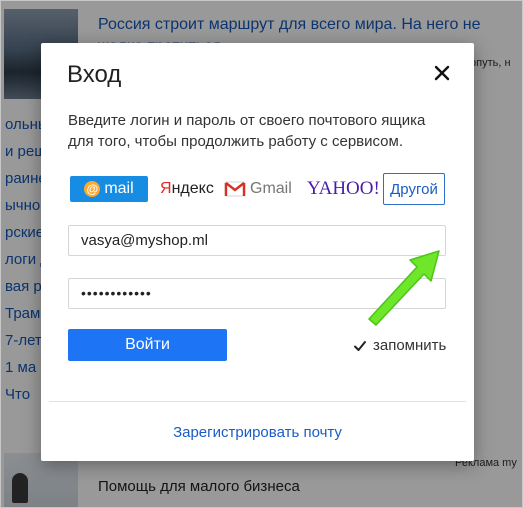  Describe the element at coordinates (235, 189) in the screenshot. I see `gmail-envelope-icon` at that location.